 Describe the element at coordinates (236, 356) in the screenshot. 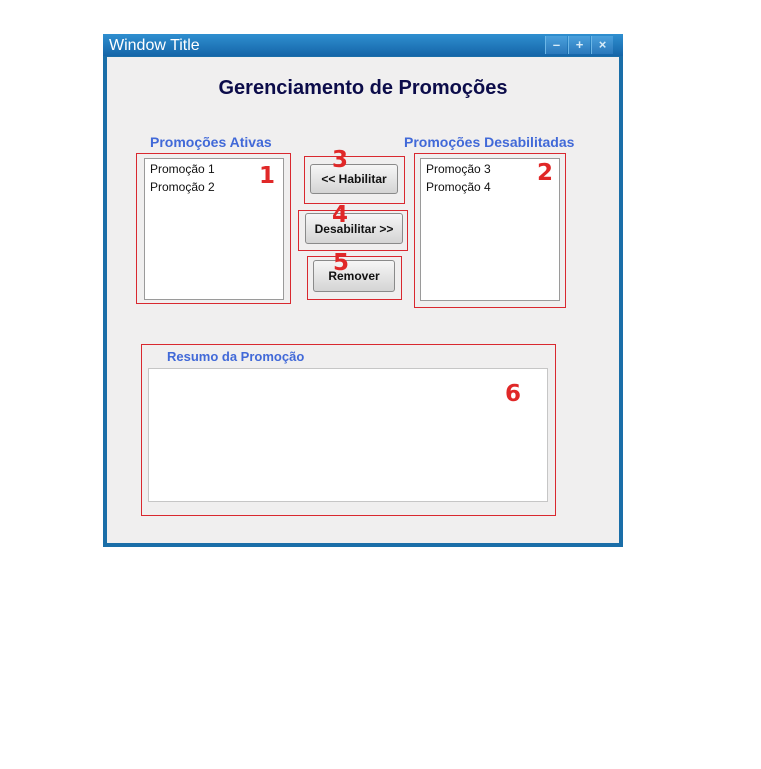

I see `summary-label: Resumo da Promoção` at that location.